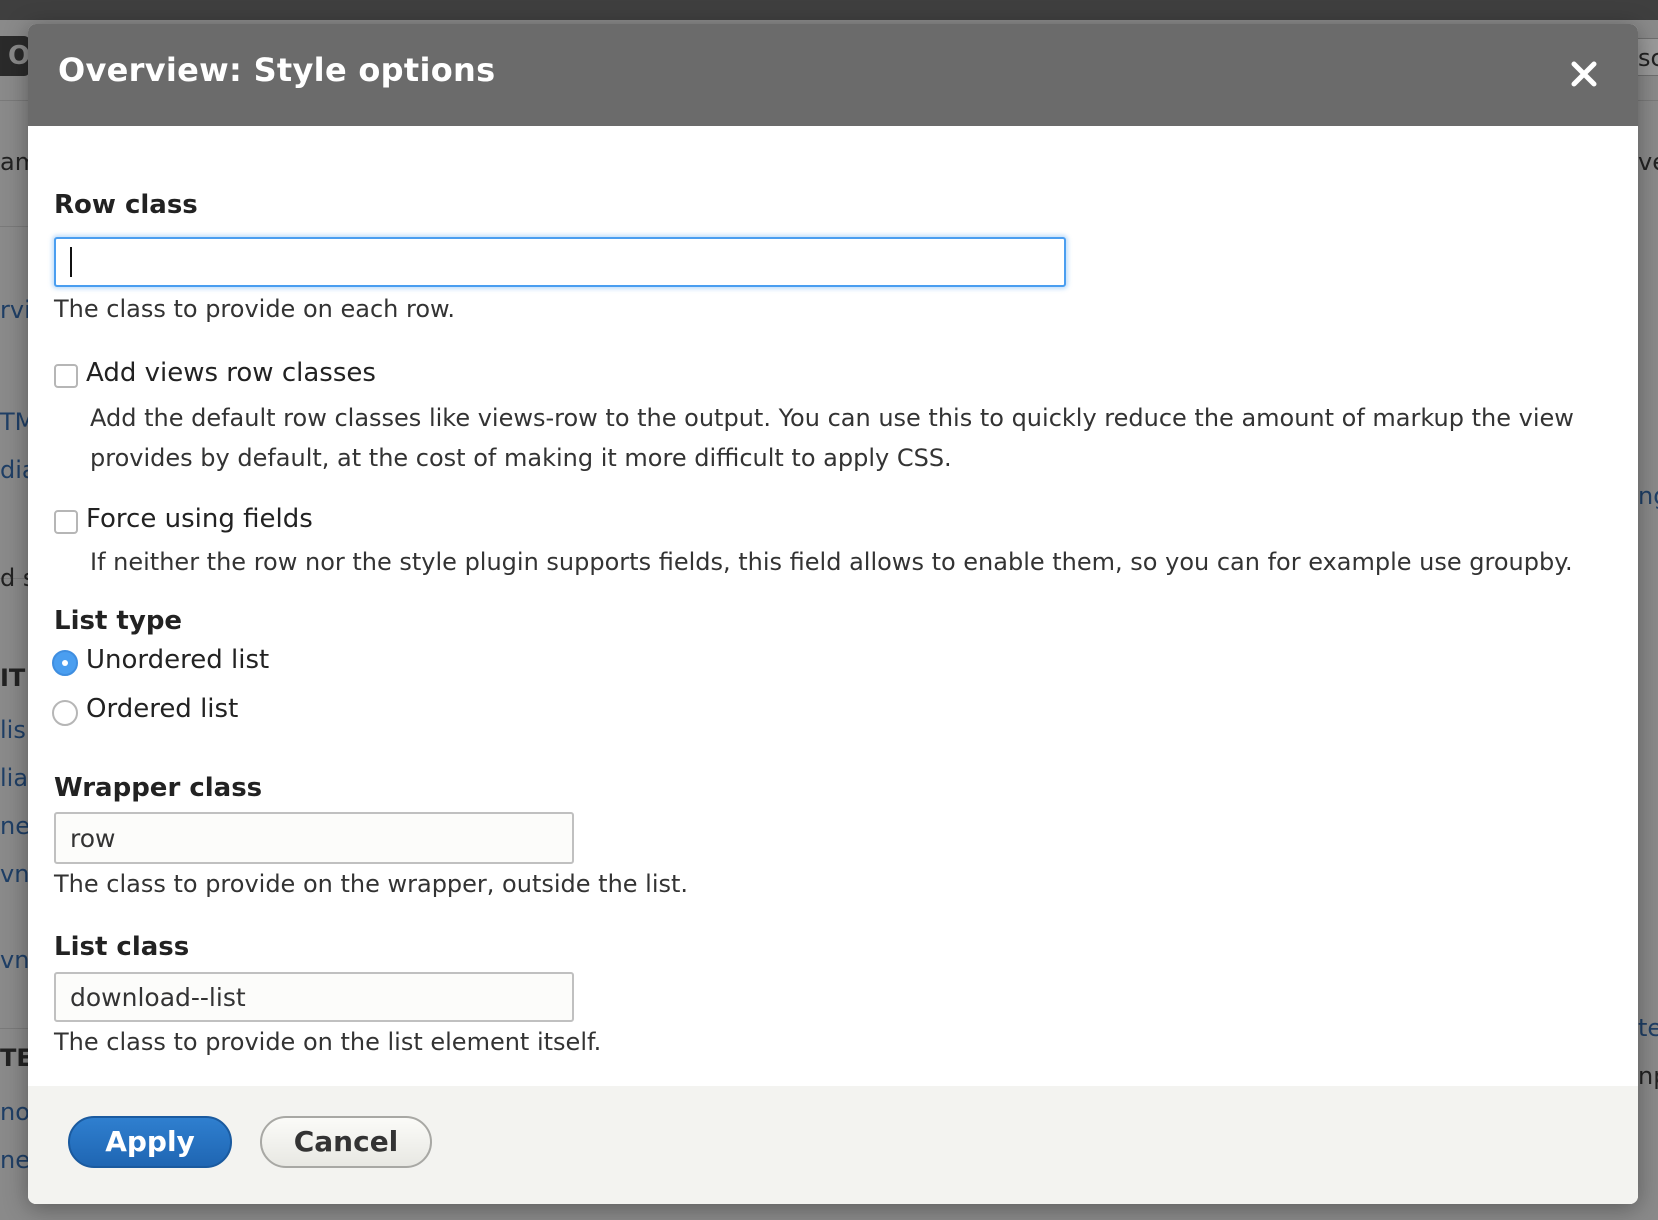 This screenshot has height=1220, width=1658. What do you see at coordinates (14, 1058) in the screenshot?
I see `background-heading: TE` at bounding box center [14, 1058].